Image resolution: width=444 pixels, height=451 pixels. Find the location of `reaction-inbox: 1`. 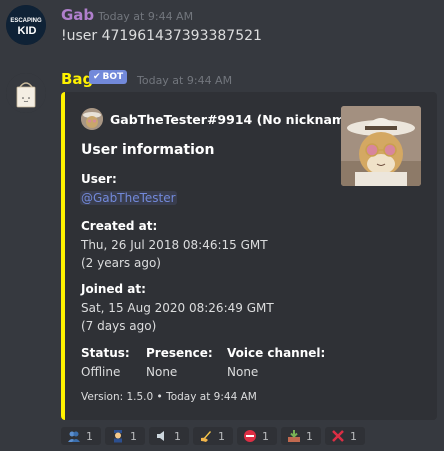

reaction-inbox: 1 is located at coordinates (301, 436).